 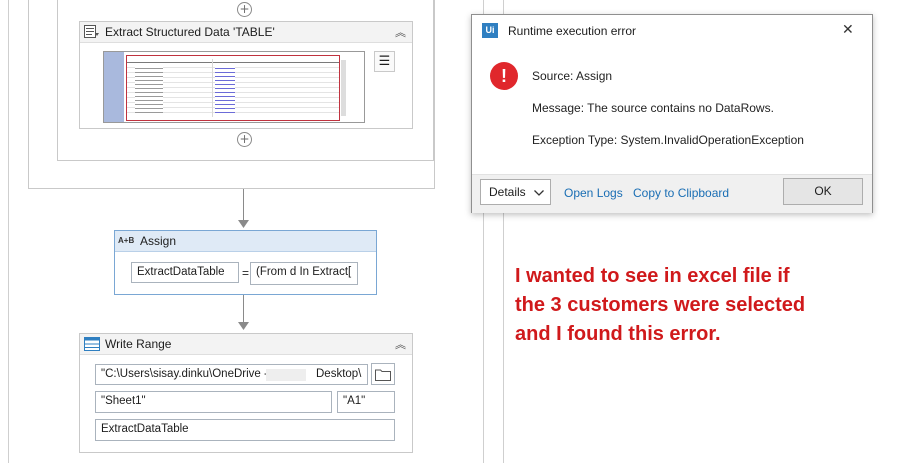 I want to click on folder-icon, so click(x=383, y=375).